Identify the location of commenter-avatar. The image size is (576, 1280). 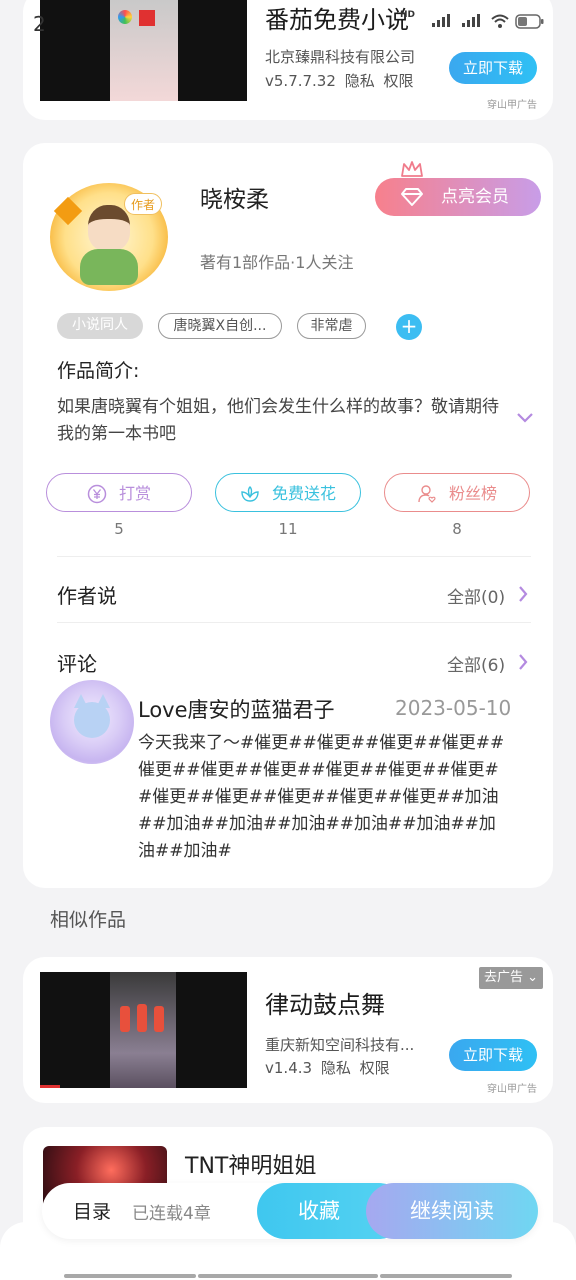
(92, 722).